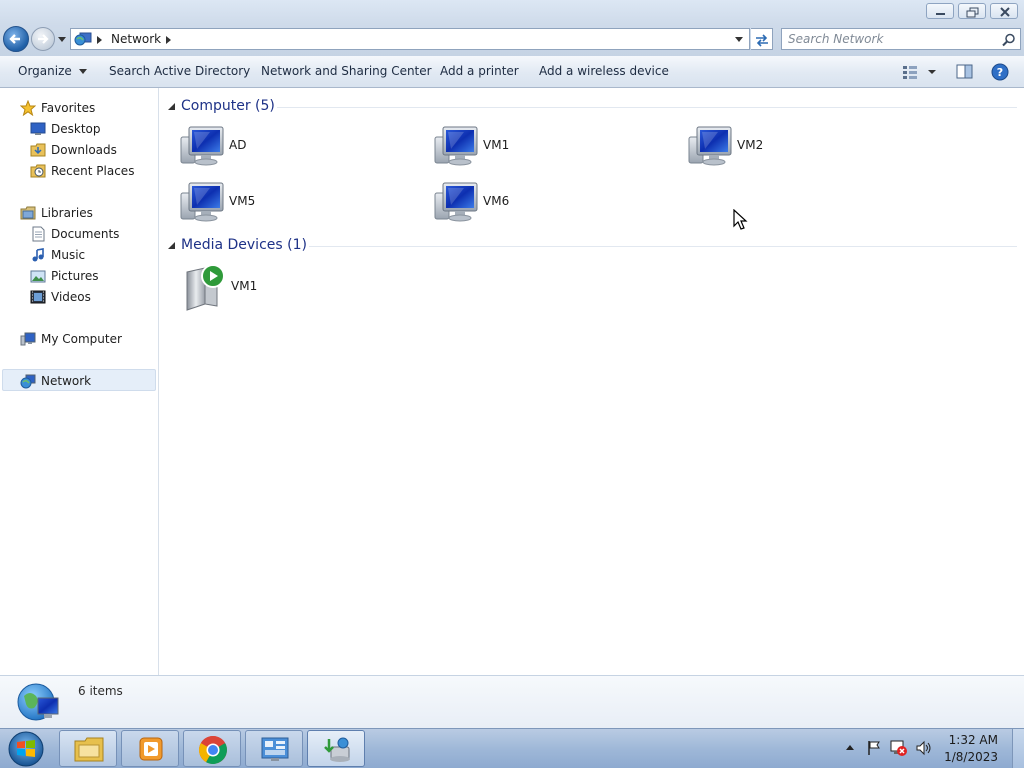 This screenshot has height=768, width=1024. Describe the element at coordinates (940, 11) in the screenshot. I see `minimize-button` at that location.